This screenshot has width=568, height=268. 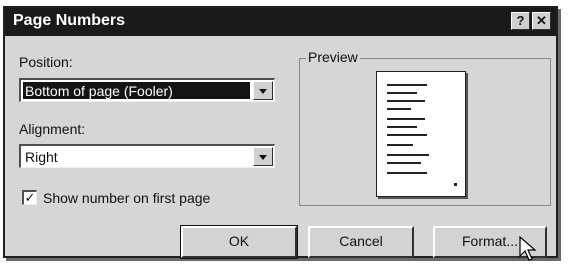 I want to click on position-dropdown: Bottom of page (Fooler), so click(x=147, y=90).